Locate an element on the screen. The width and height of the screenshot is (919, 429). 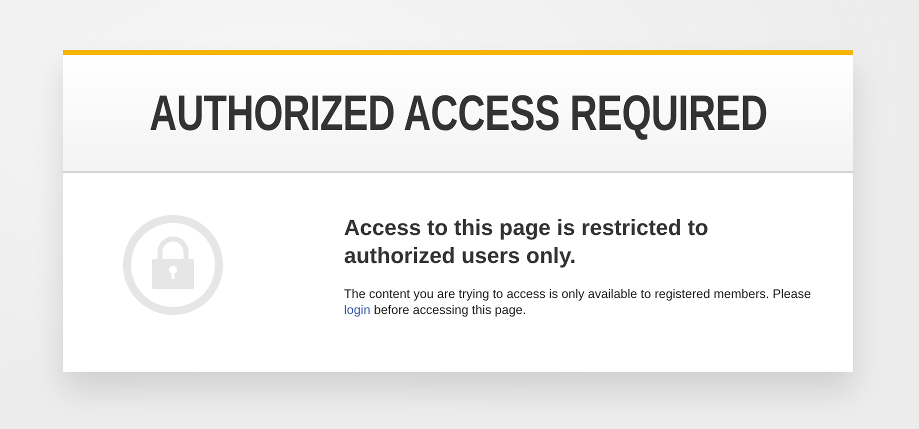
page-title: AUTHORIZED ACCESS REQUIRED is located at coordinates (458, 113).